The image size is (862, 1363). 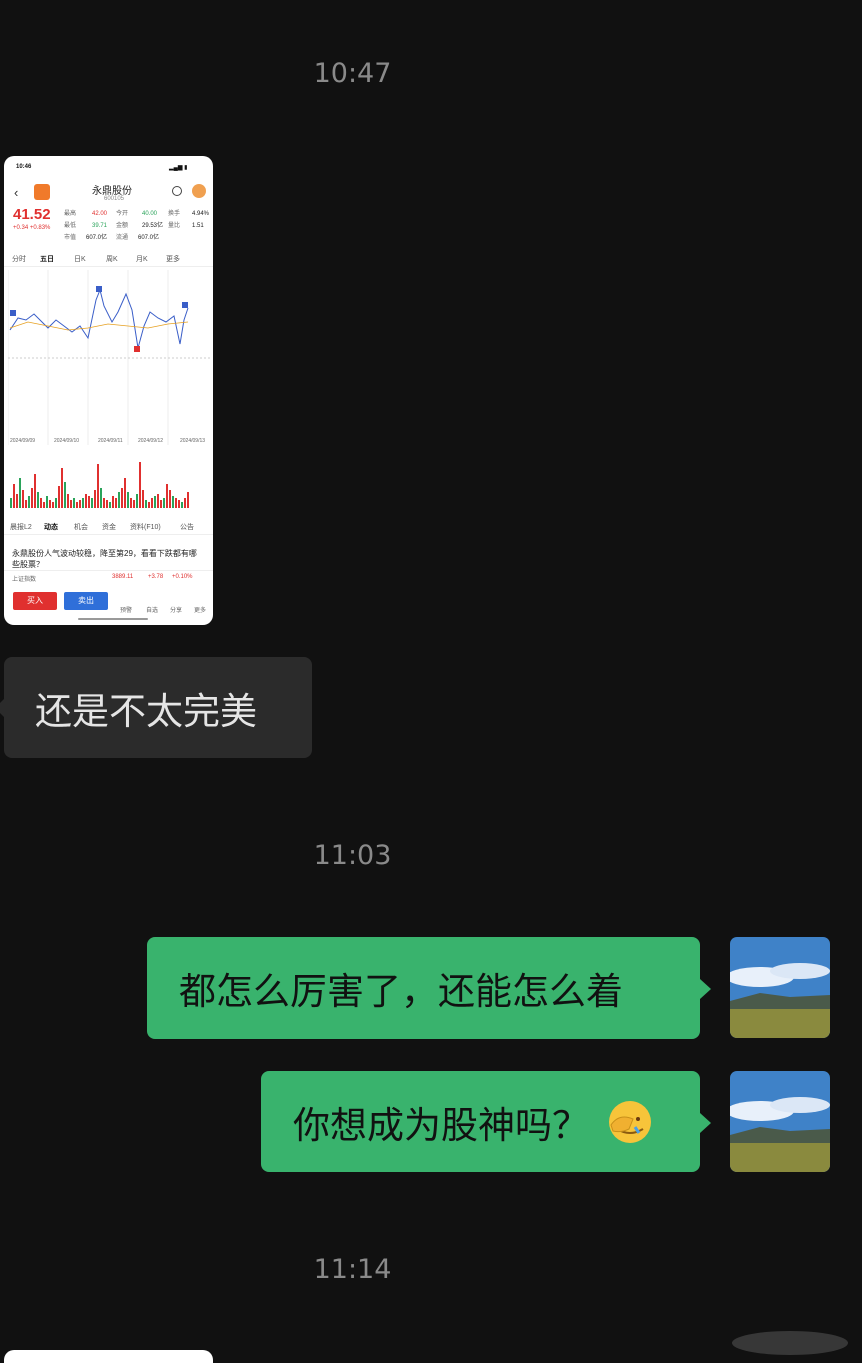 I want to click on sent-message-bubble: 都怎么厉害了，还能怎么着, so click(x=429, y=988).